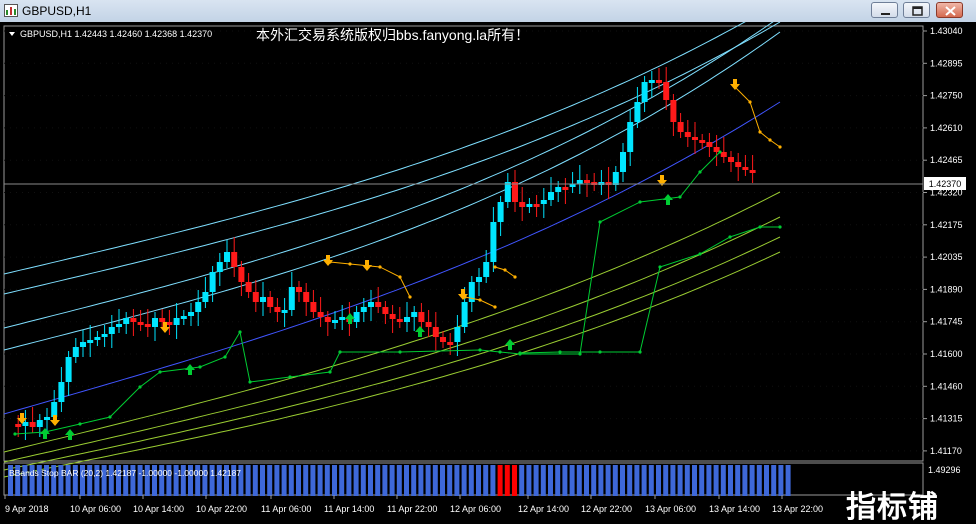 The height and width of the screenshot is (529, 976). I want to click on time-tick-label: 10 Apr 14:00, so click(158, 509).